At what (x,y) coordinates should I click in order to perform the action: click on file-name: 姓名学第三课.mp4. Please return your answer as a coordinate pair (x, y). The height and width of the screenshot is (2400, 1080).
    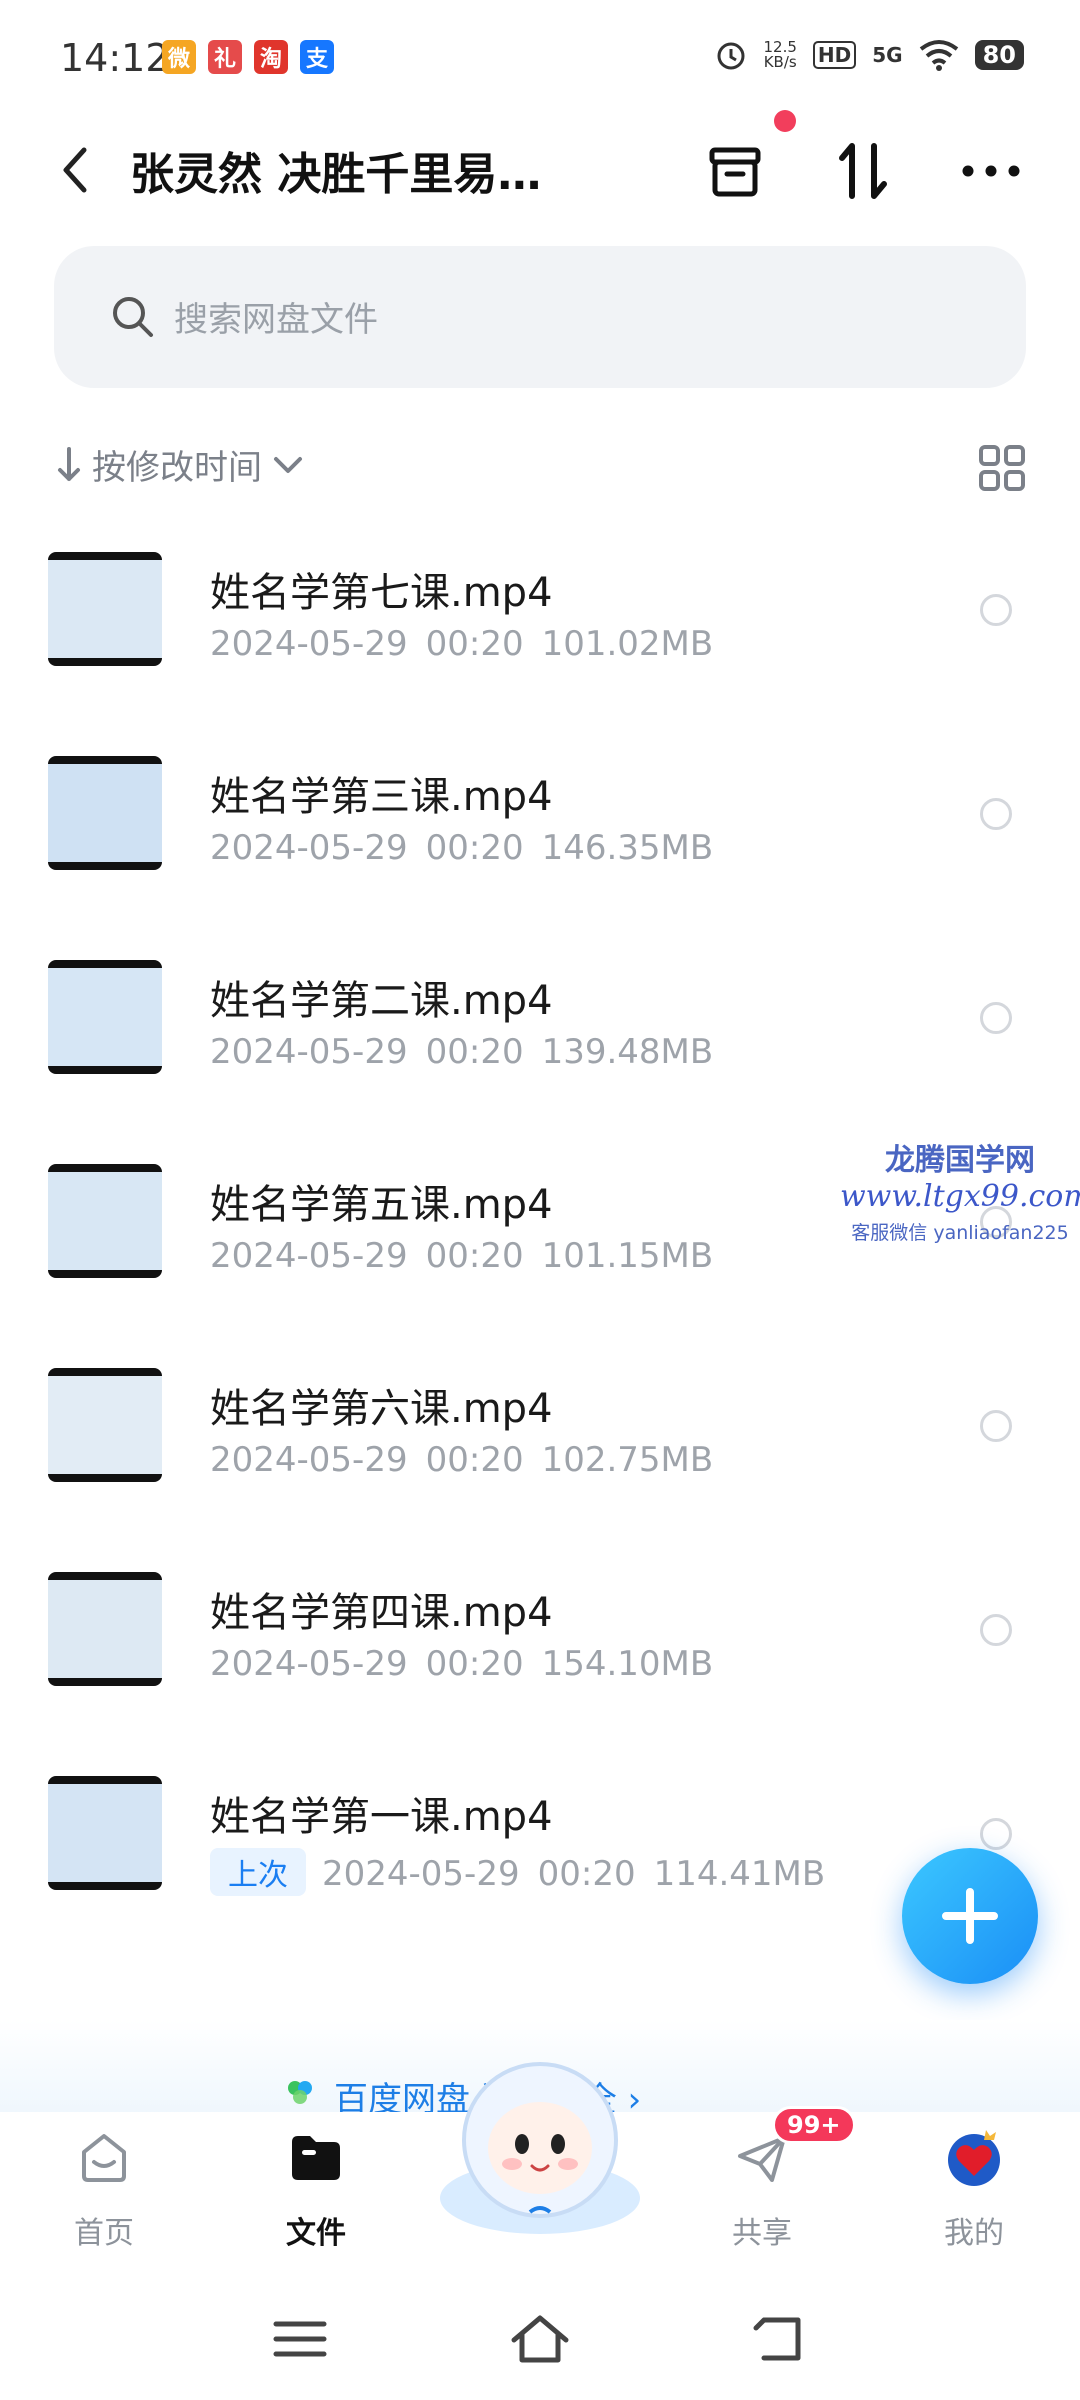
    Looking at the image, I should click on (381, 797).